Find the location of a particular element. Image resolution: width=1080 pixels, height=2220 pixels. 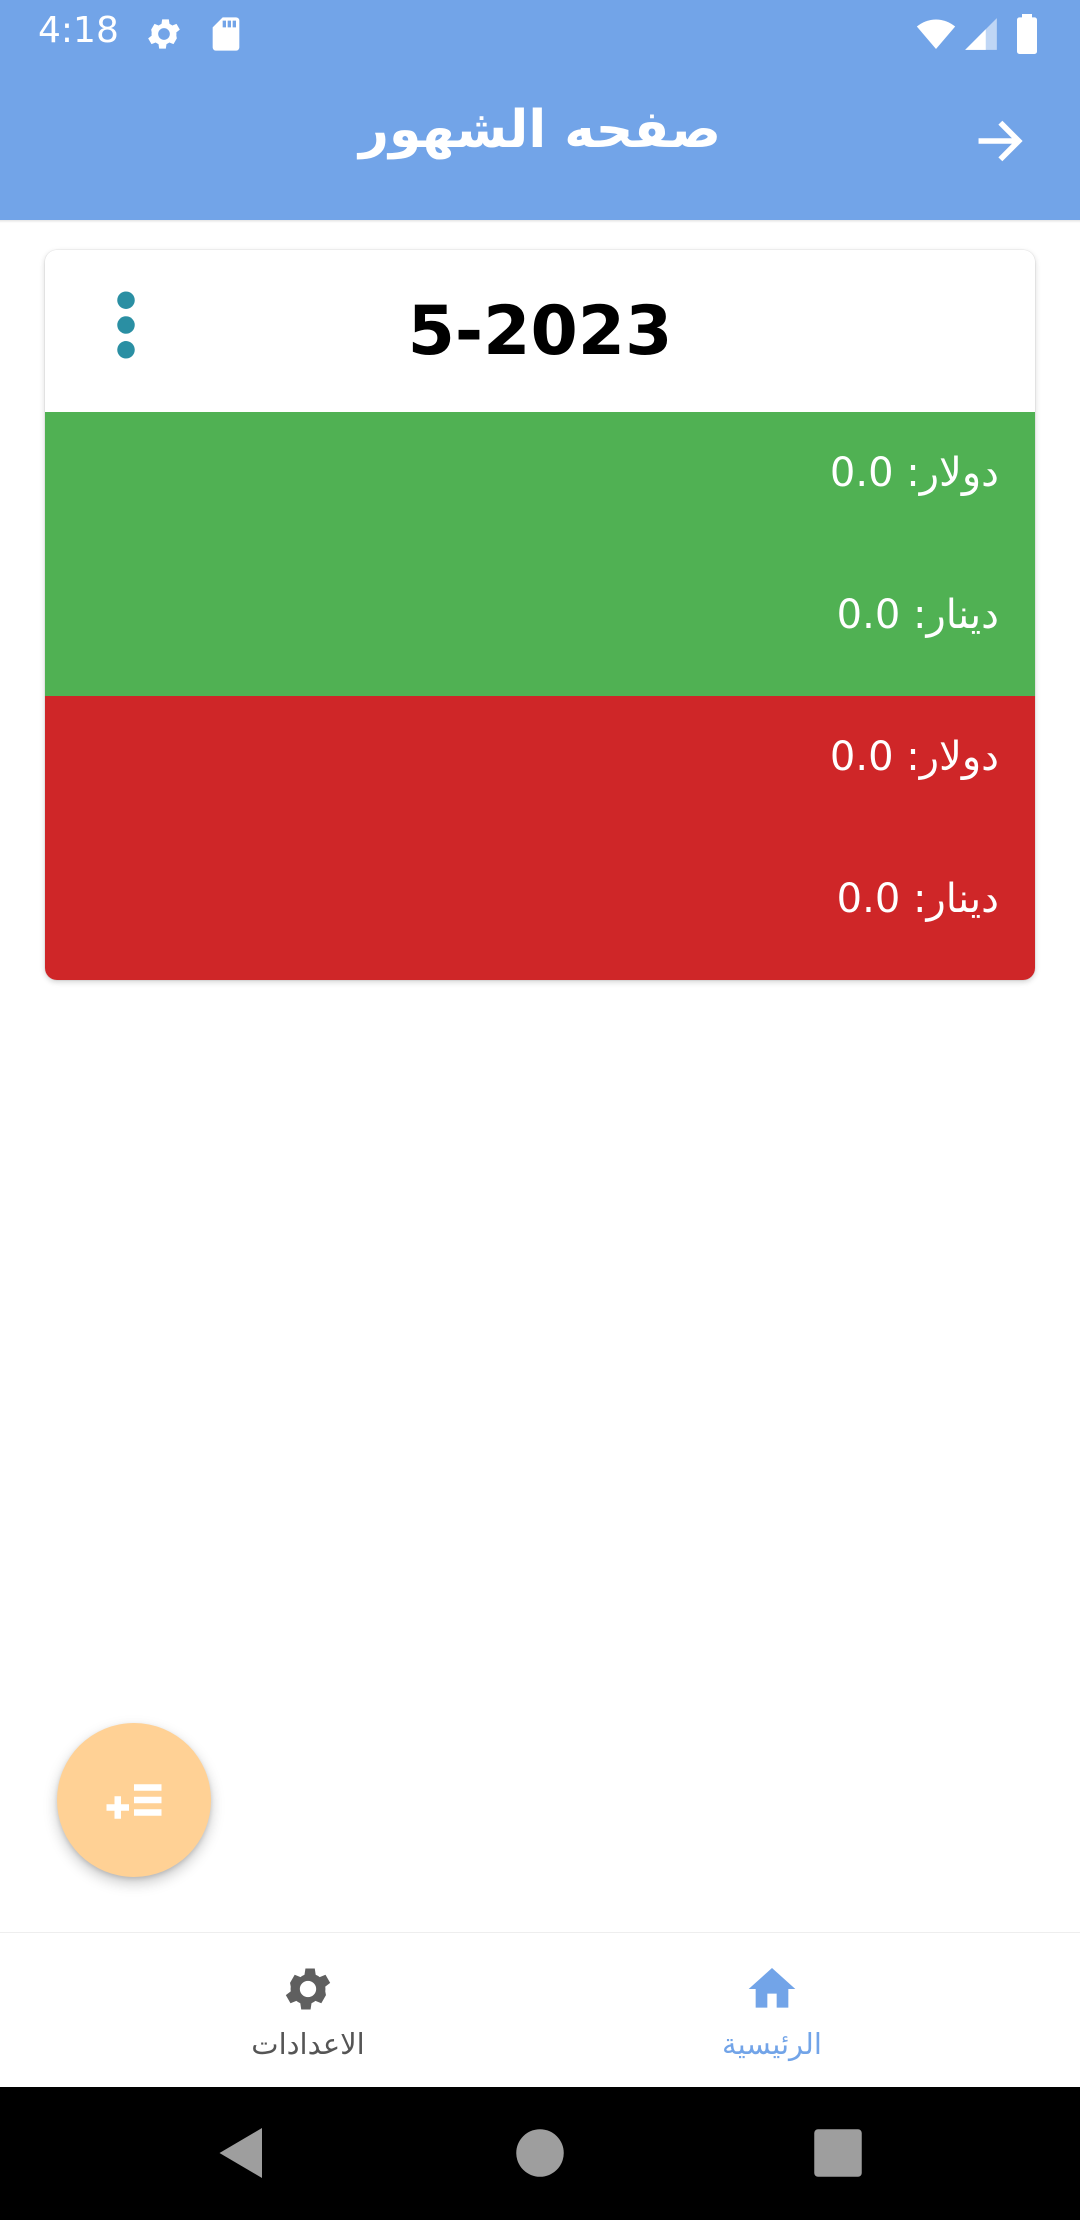

page-title: صفحه الشهور is located at coordinates (540, 130).